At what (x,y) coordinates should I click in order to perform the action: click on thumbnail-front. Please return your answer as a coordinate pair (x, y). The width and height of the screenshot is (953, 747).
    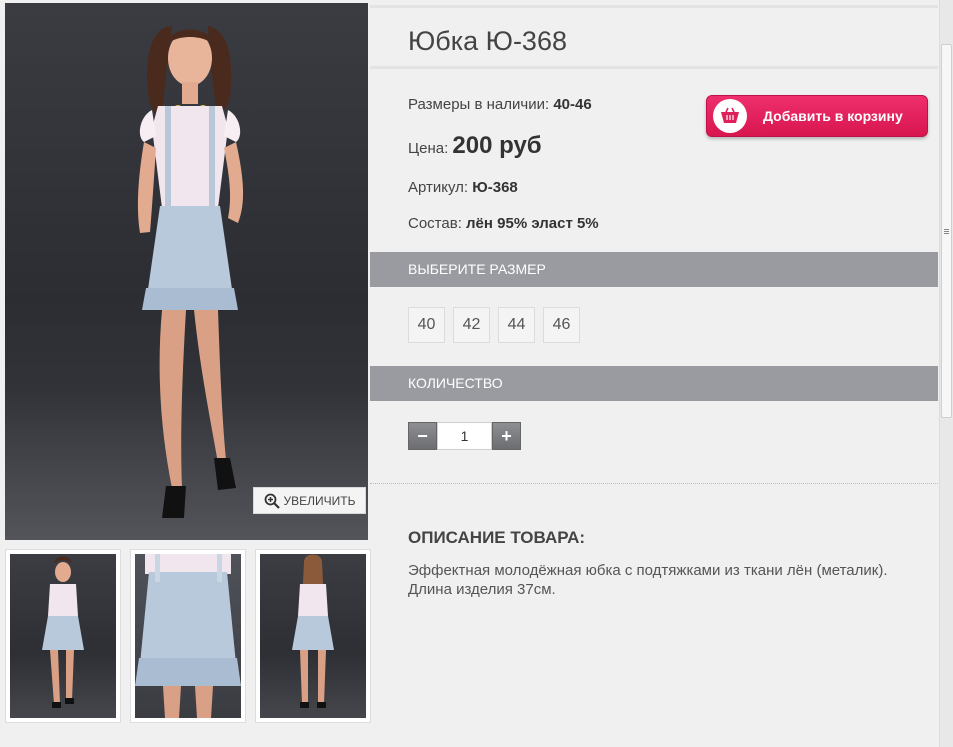
    Looking at the image, I should click on (63, 636).